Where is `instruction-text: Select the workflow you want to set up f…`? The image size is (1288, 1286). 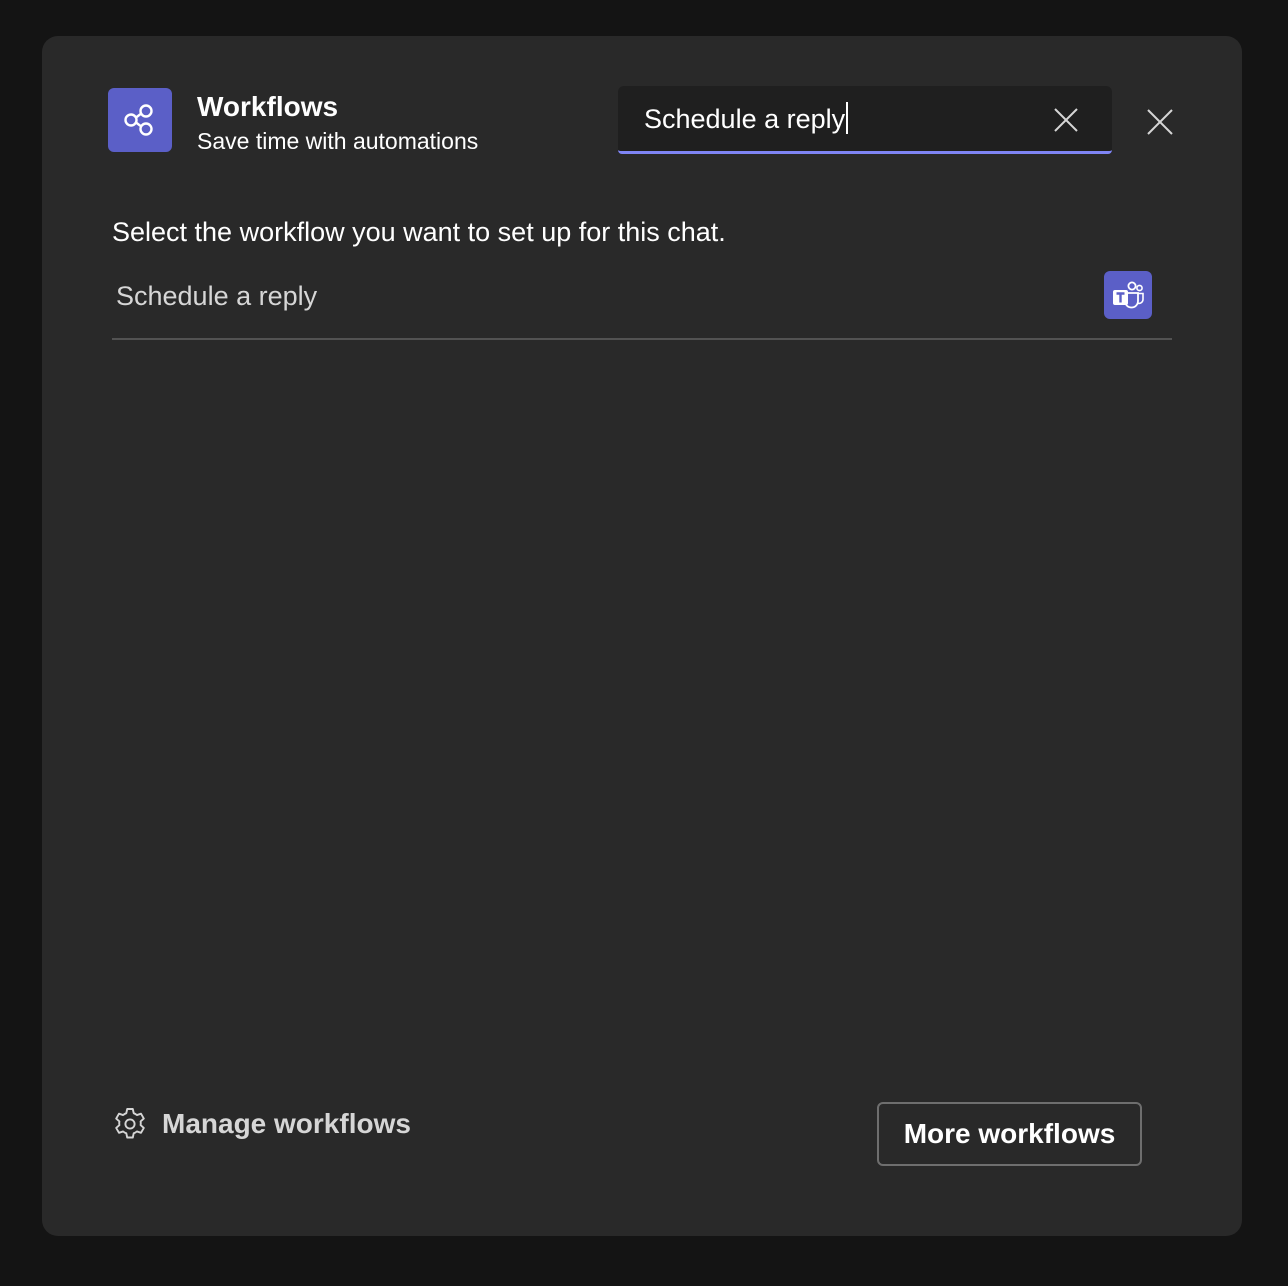
instruction-text: Select the workflow you want to set up f… is located at coordinates (419, 232).